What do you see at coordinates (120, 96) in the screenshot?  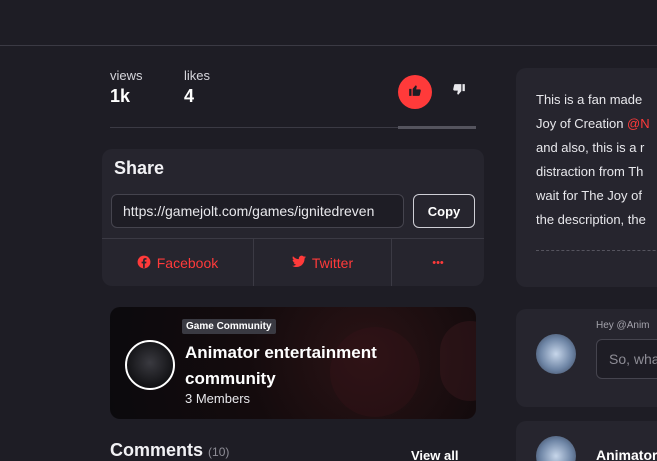 I see `views-value: 1k` at bounding box center [120, 96].